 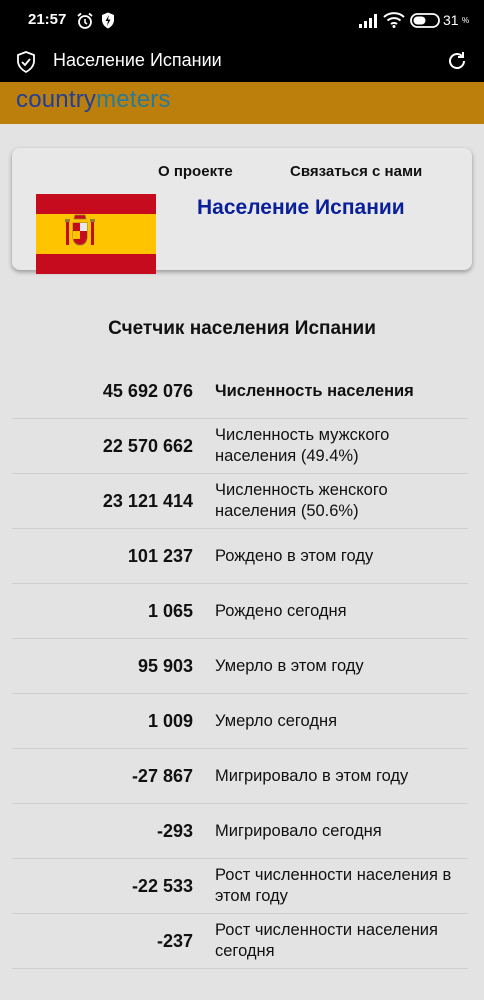 I want to click on table-row: 1 009 Умерло сегодня, so click(x=240, y=721).